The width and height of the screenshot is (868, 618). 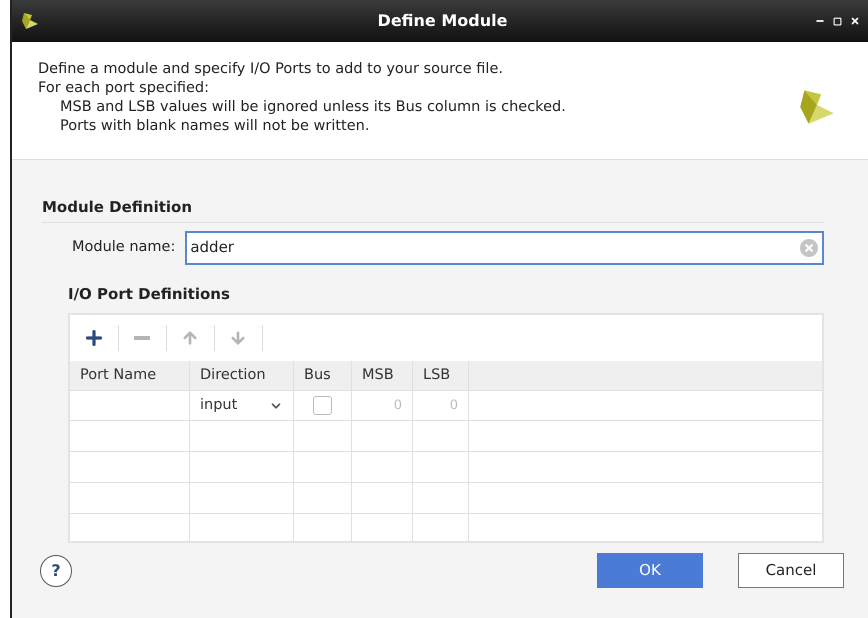 What do you see at coordinates (443, 21) in the screenshot?
I see `window-title: Define Module` at bounding box center [443, 21].